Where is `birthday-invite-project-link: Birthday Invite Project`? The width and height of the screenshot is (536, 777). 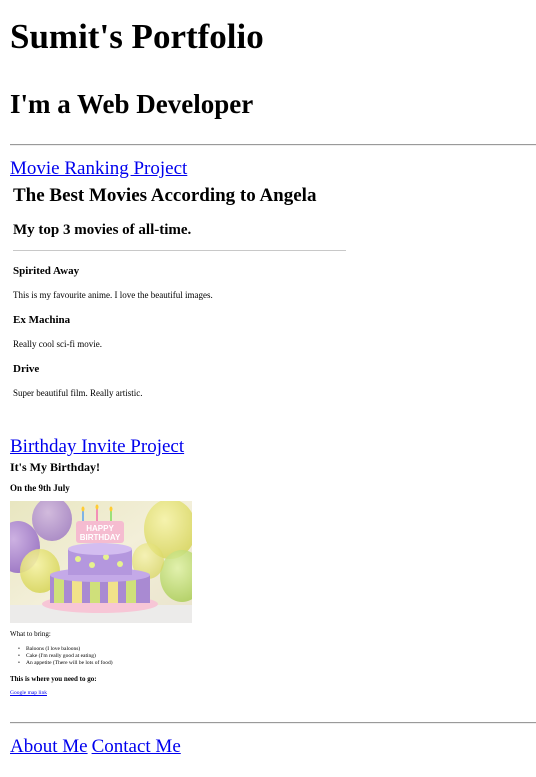
birthday-invite-project-link: Birthday Invite Project is located at coordinates (97, 447).